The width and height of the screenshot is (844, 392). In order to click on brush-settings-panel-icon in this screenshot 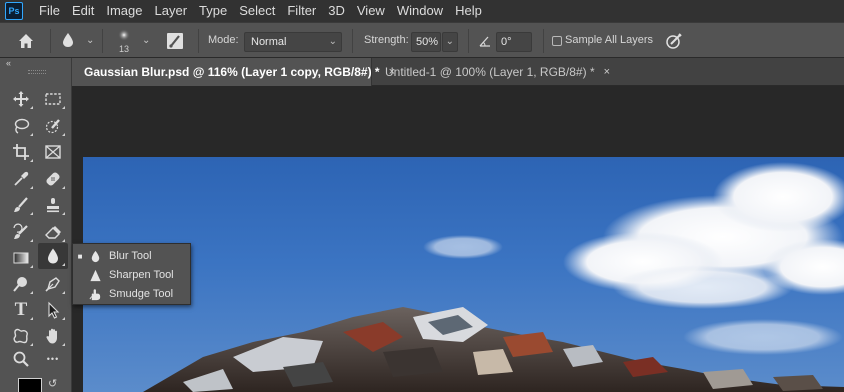, I will do `click(175, 41)`.